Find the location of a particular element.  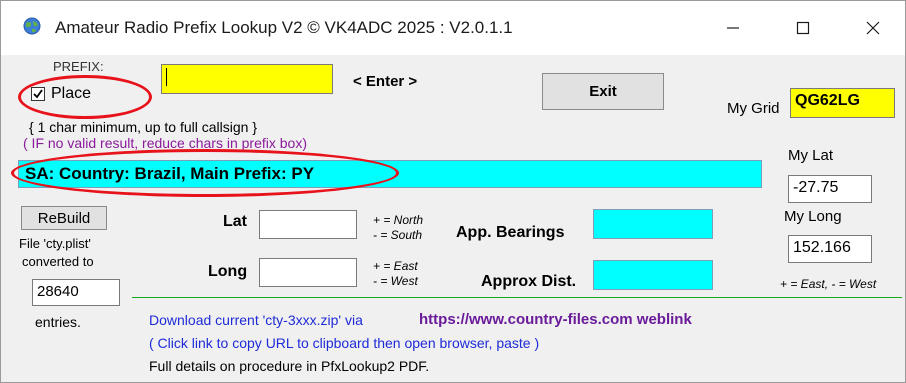

long-hint-west: - = West is located at coordinates (395, 281).